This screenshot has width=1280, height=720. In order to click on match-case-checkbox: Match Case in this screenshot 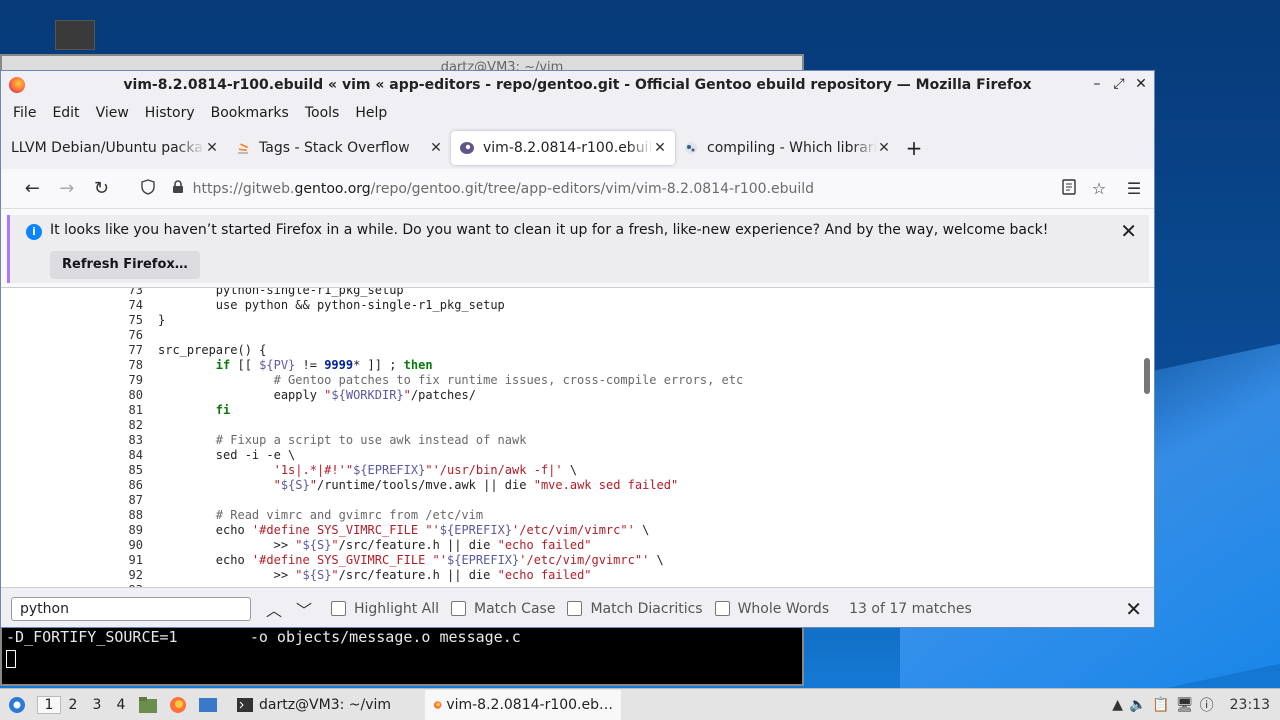, I will do `click(503, 609)`.